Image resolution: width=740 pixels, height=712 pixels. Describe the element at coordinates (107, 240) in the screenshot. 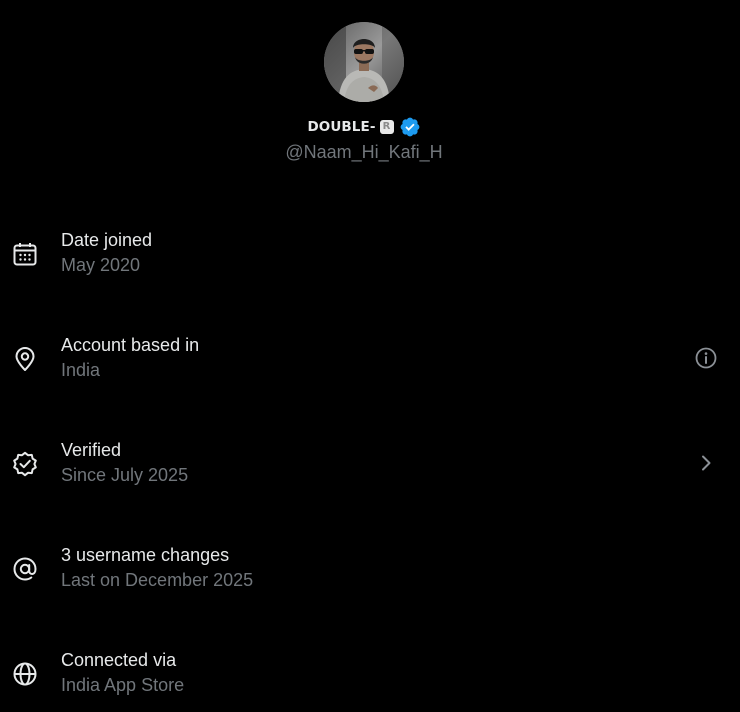

I see `row-title: Date joined` at that location.